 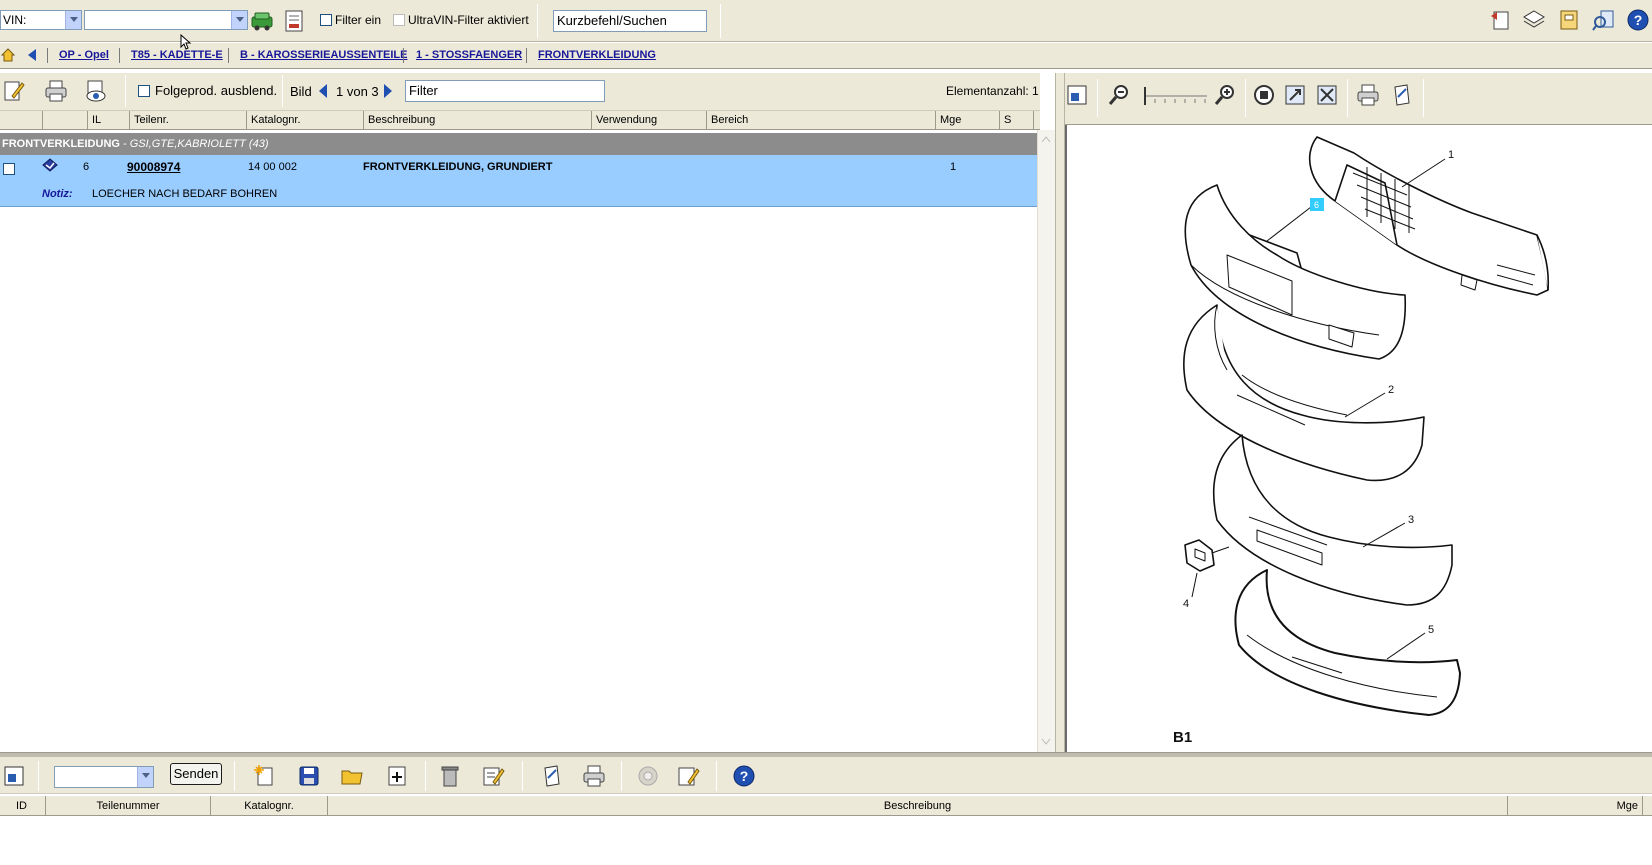 What do you see at coordinates (1176, 96) in the screenshot?
I see `zoom-slider` at bounding box center [1176, 96].